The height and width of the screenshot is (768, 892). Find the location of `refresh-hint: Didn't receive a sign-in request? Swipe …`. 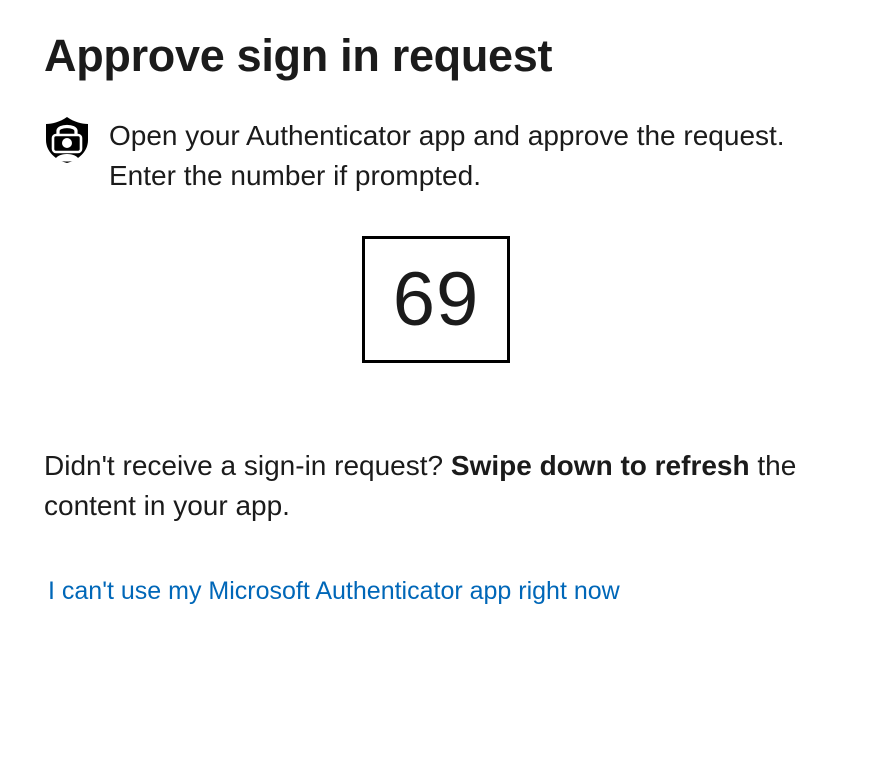

refresh-hint: Didn't receive a sign-in request? Swipe … is located at coordinates (444, 486).